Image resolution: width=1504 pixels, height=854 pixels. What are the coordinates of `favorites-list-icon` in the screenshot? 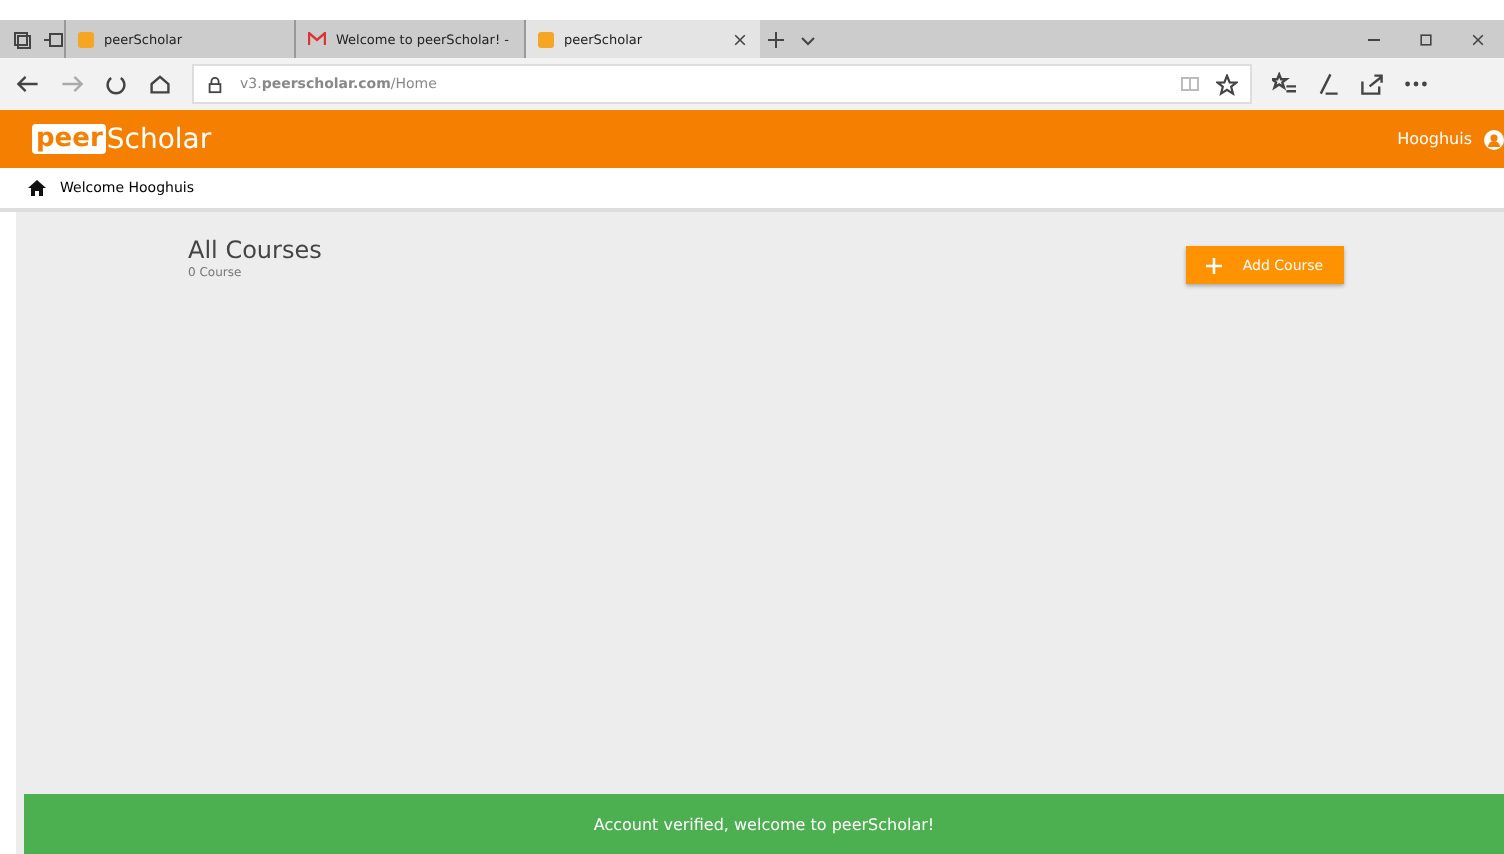 It's located at (1284, 84).